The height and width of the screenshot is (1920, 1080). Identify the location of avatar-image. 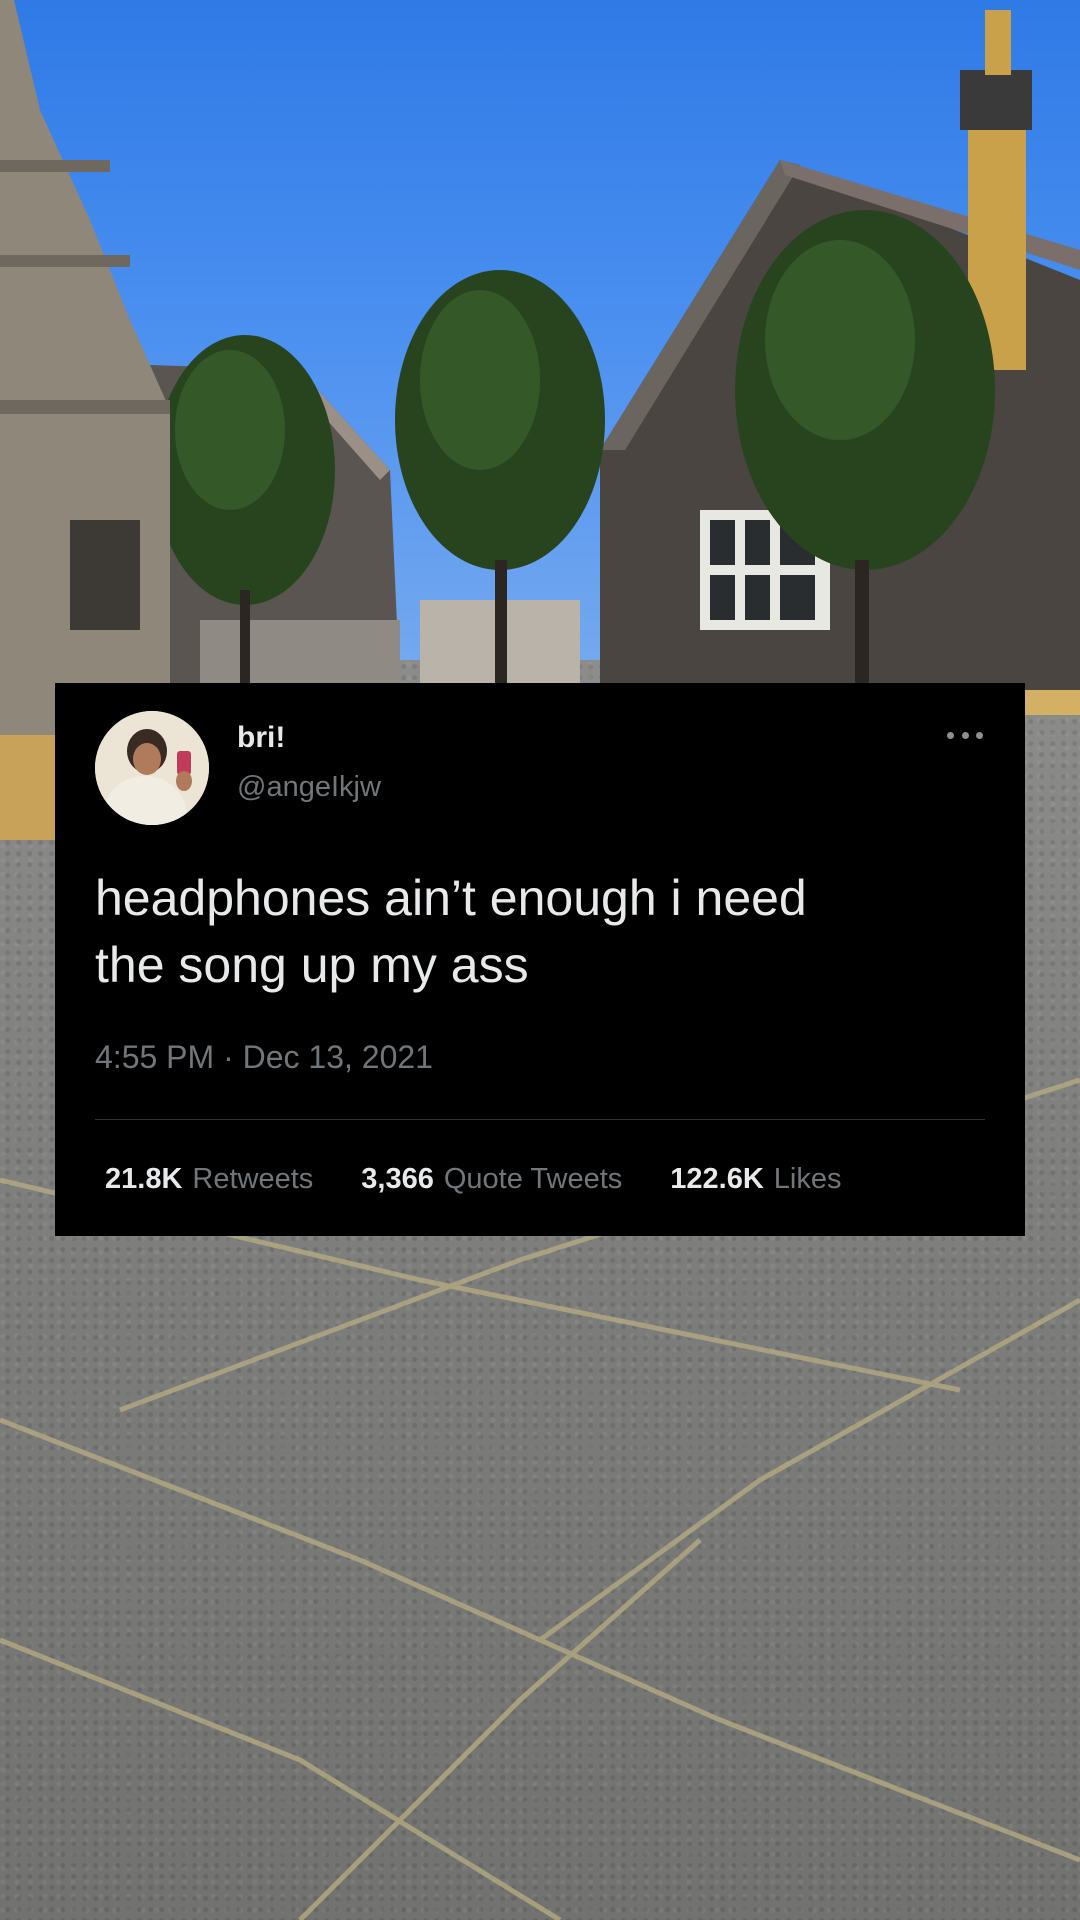
(152, 768).